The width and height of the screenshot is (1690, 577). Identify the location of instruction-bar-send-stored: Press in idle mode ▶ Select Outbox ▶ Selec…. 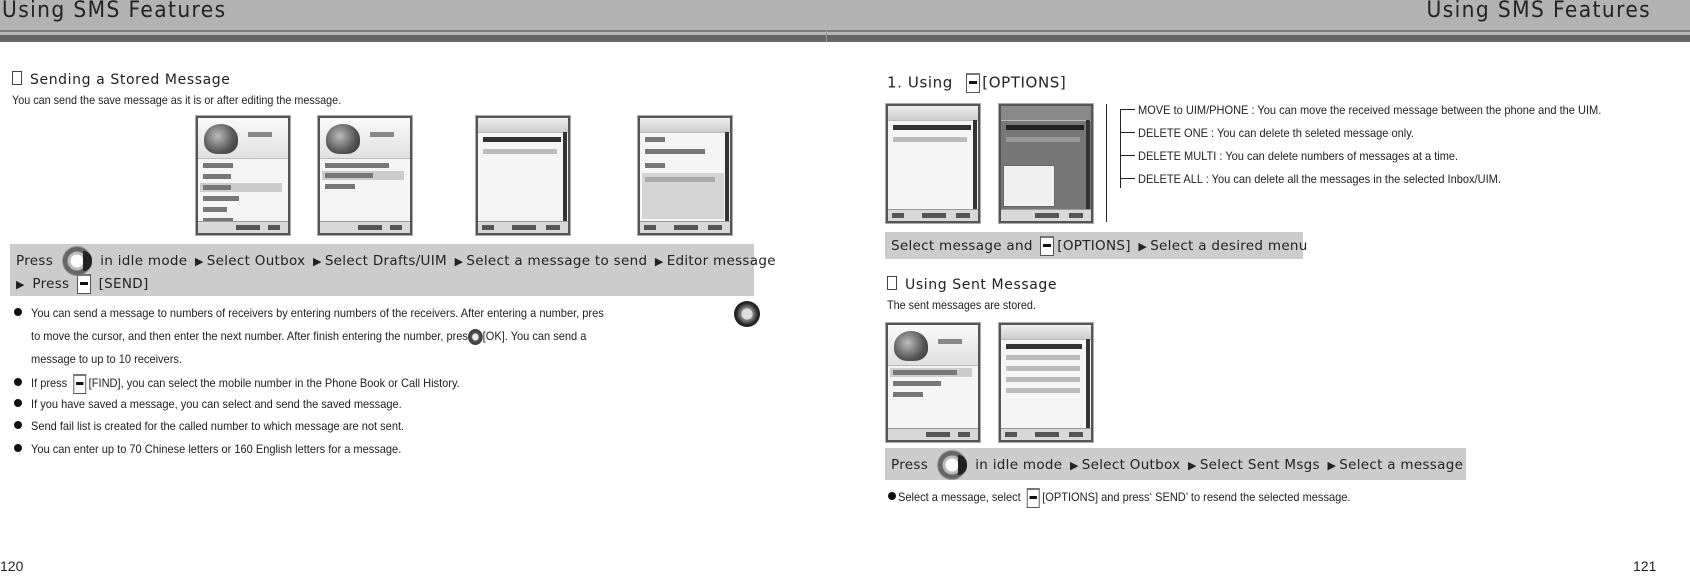
(393, 270).